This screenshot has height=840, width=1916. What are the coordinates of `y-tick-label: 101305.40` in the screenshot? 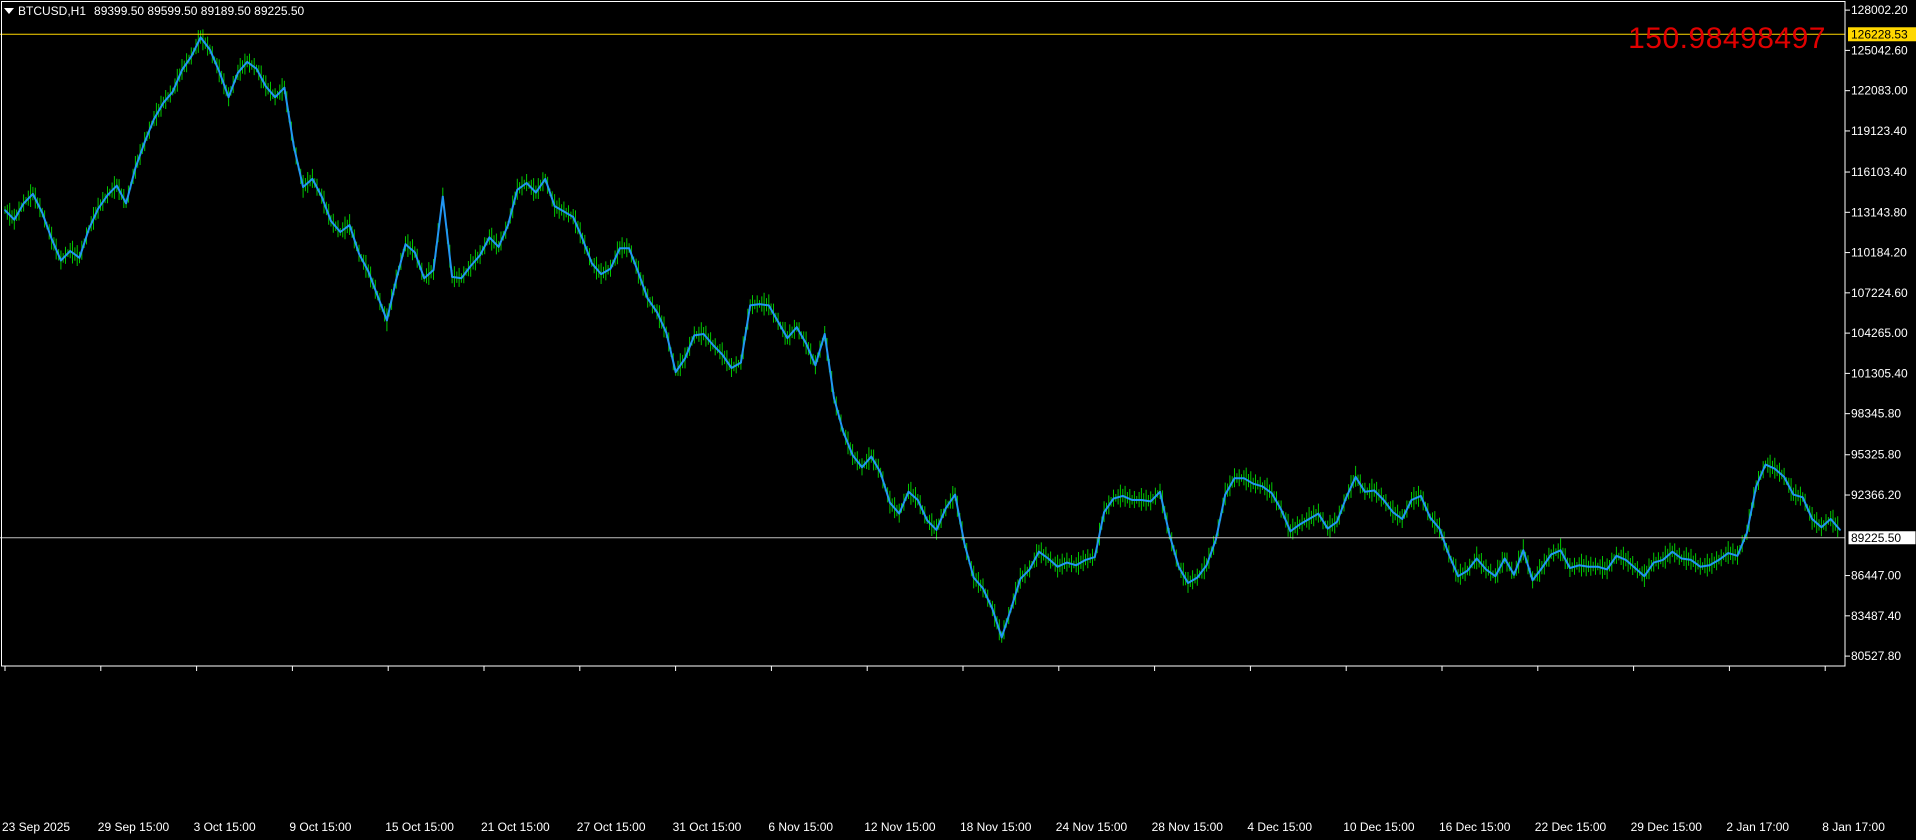 It's located at (1879, 373).